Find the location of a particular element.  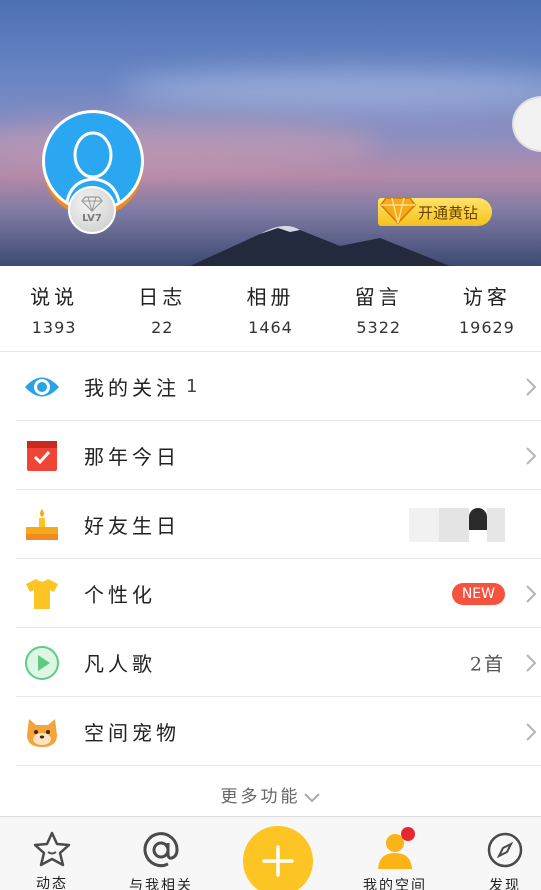

blurred-friend-avatars is located at coordinates (457, 525).